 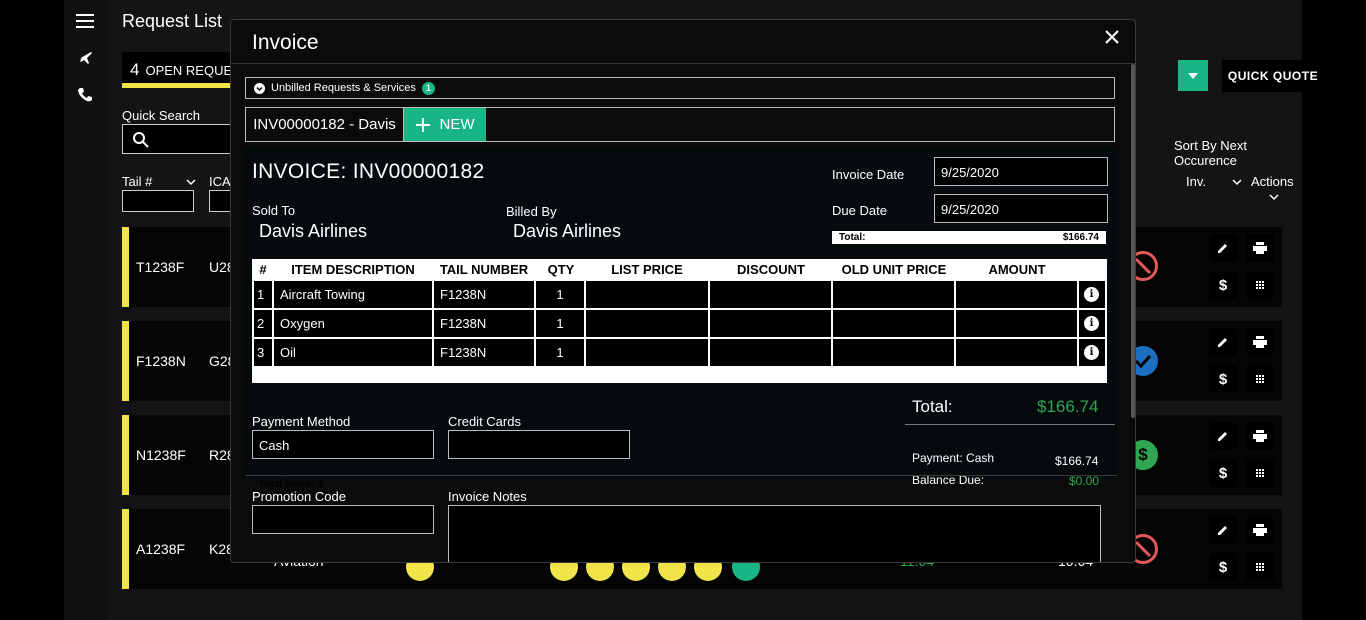 I want to click on column-header-inv-label: Inv., so click(x=1196, y=181).